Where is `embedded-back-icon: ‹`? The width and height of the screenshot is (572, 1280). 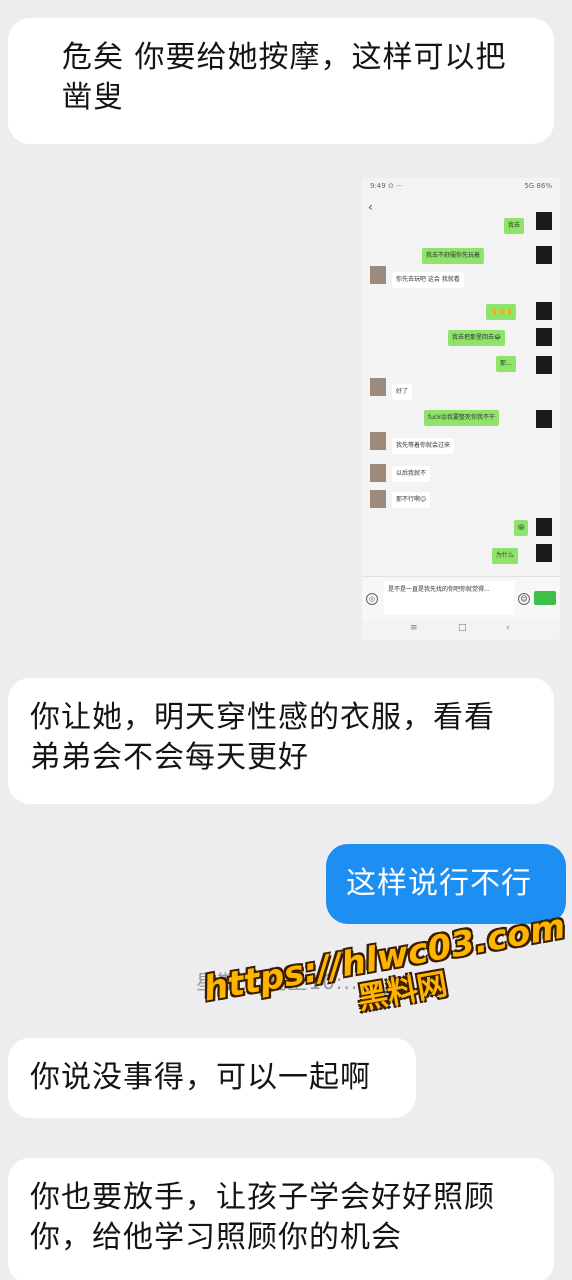 embedded-back-icon: ‹ is located at coordinates (370, 207).